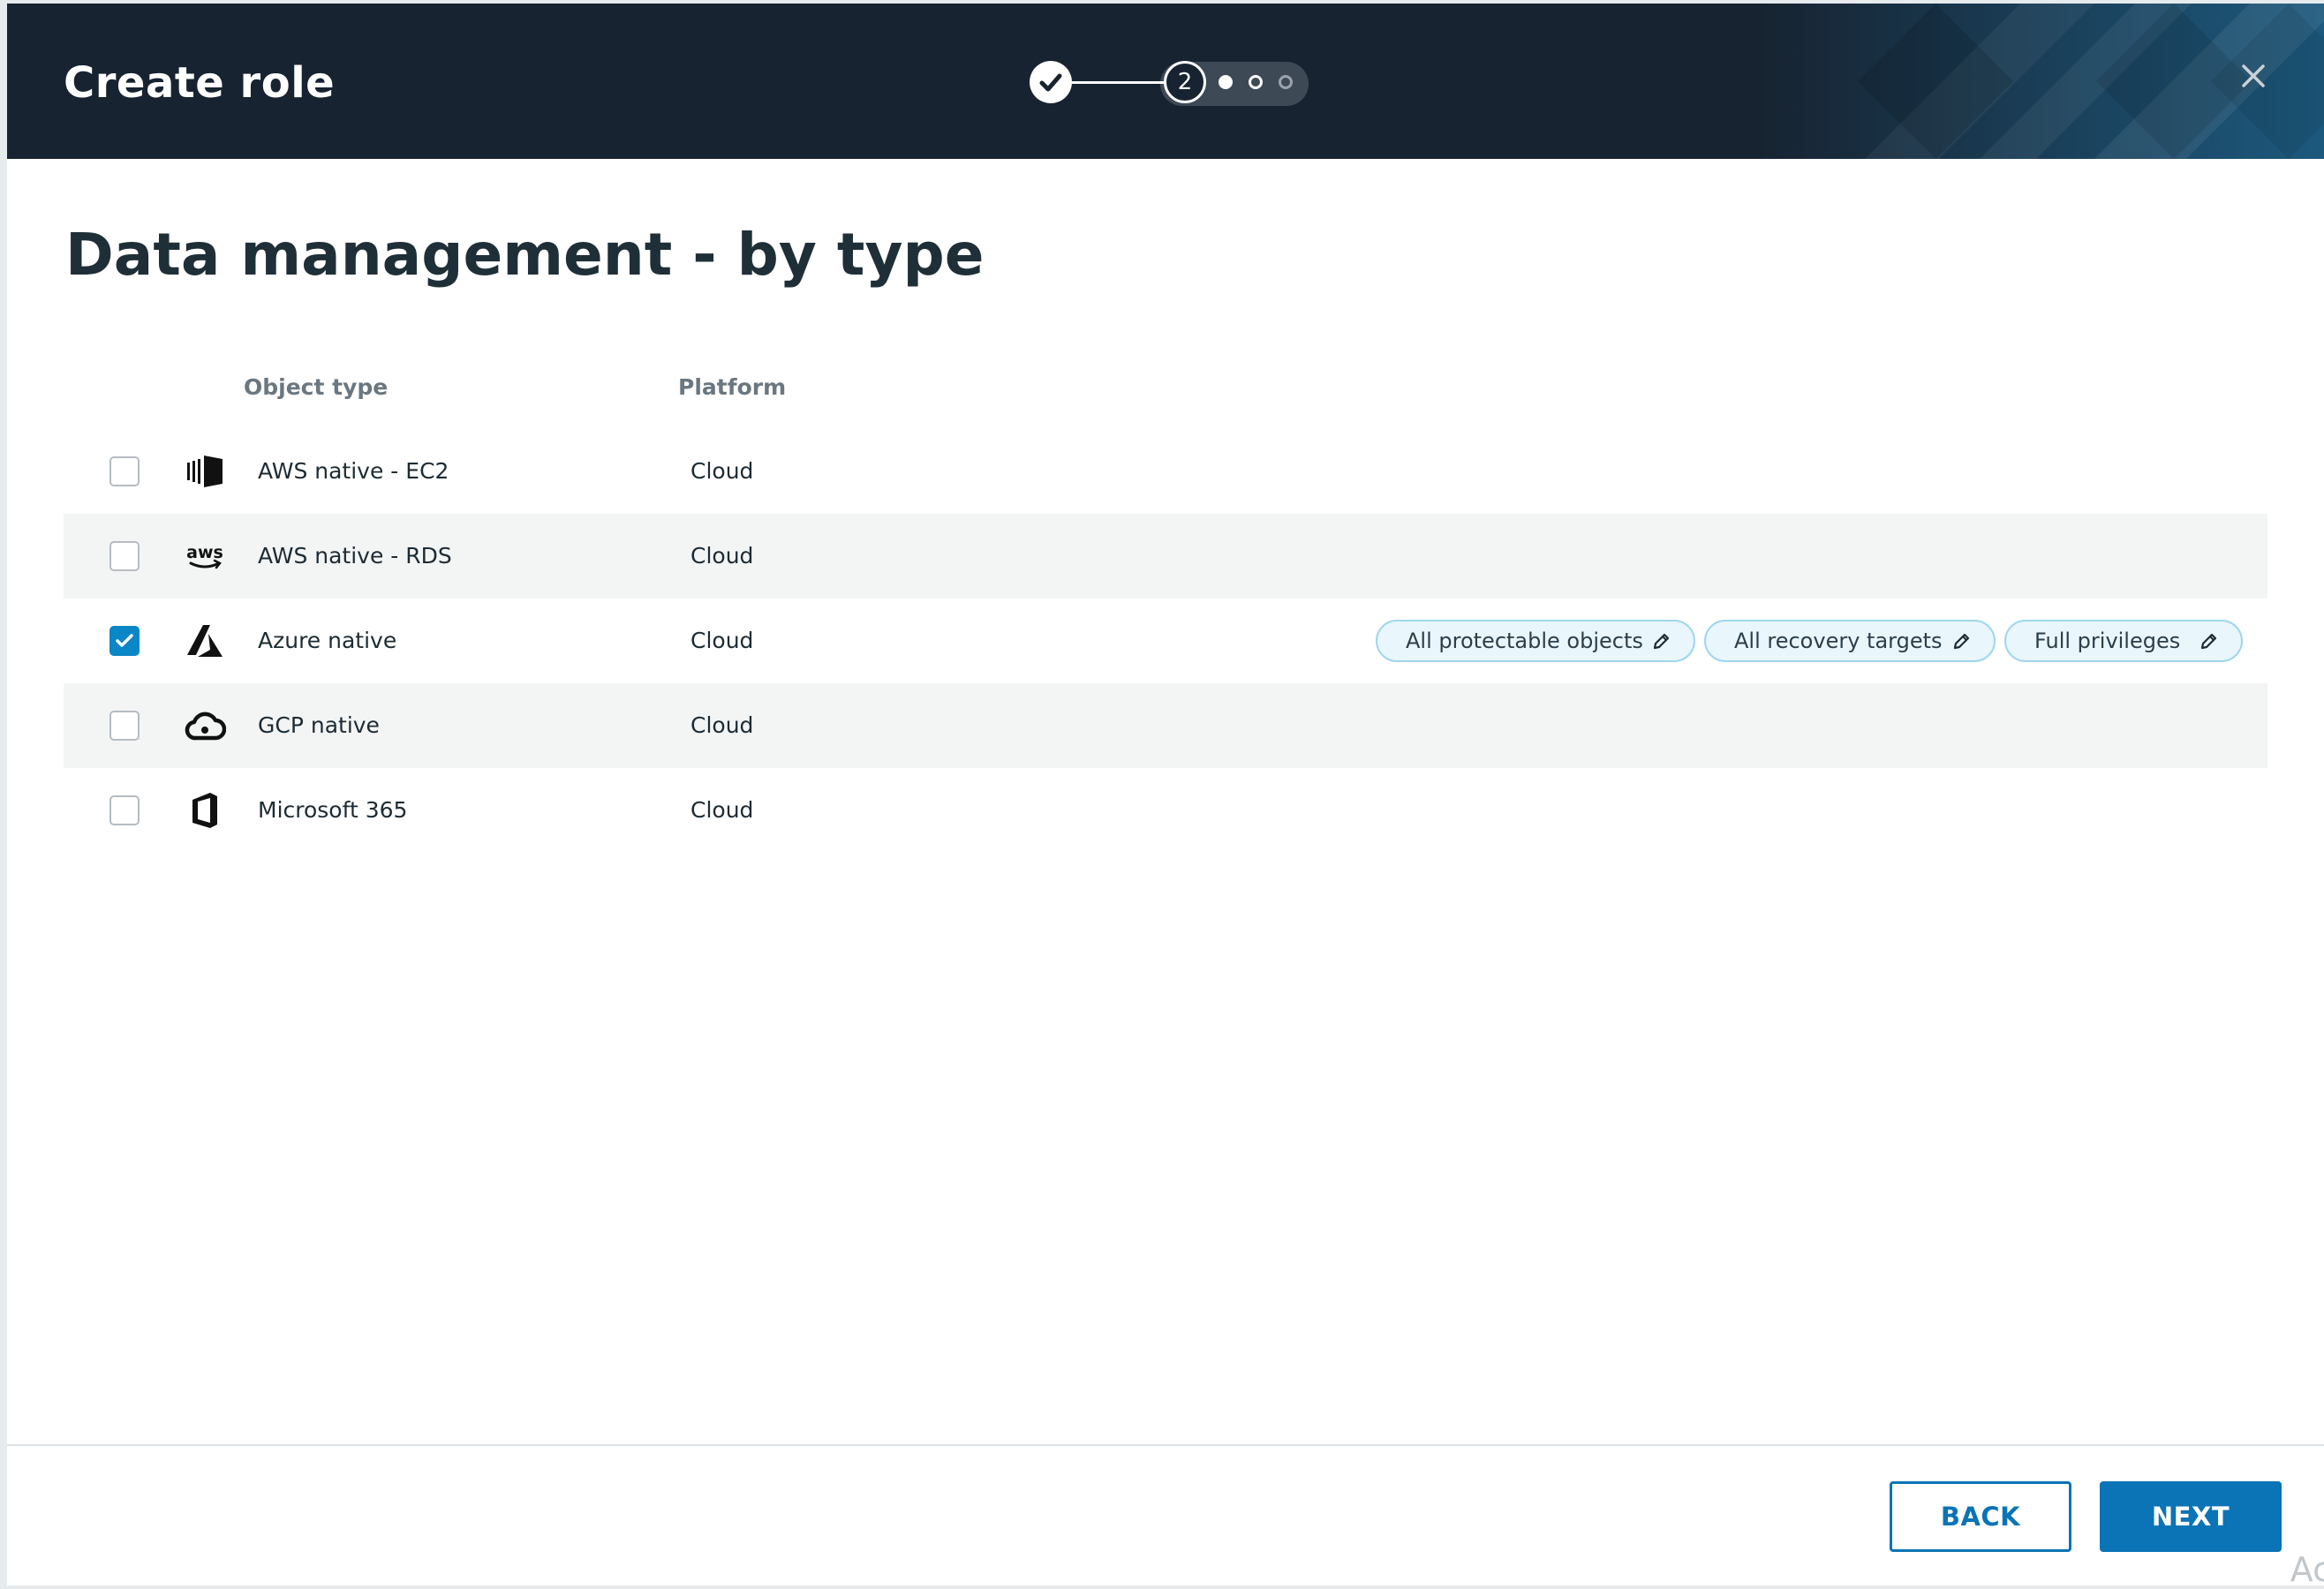 The width and height of the screenshot is (2324, 1589). Describe the element at coordinates (205, 811) in the screenshot. I see `office-icon` at that location.